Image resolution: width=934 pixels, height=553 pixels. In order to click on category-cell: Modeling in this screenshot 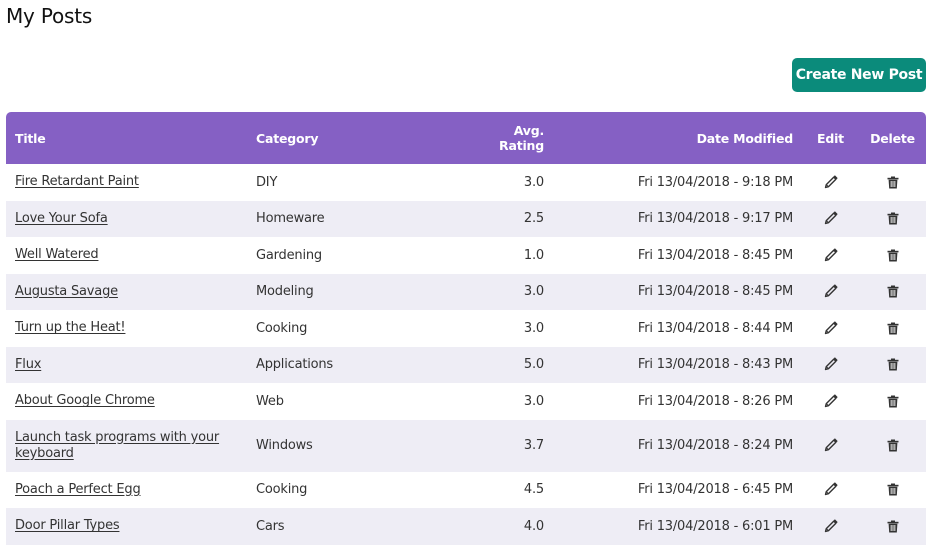, I will do `click(285, 292)`.